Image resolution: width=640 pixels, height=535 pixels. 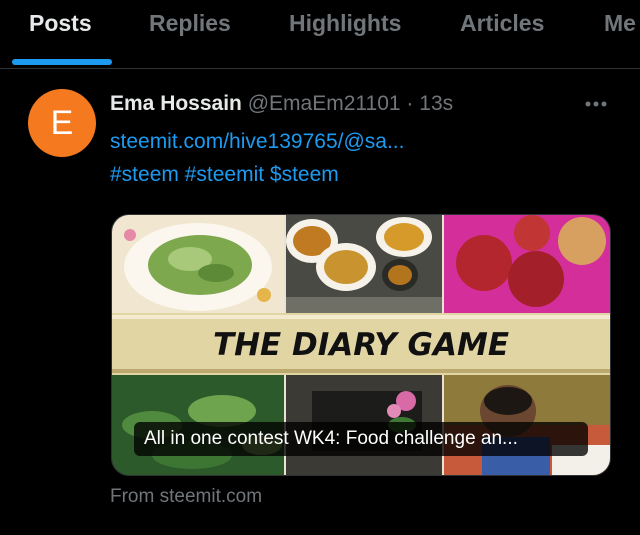 What do you see at coordinates (345, 23) in the screenshot?
I see `tab-highlights: Highlights` at bounding box center [345, 23].